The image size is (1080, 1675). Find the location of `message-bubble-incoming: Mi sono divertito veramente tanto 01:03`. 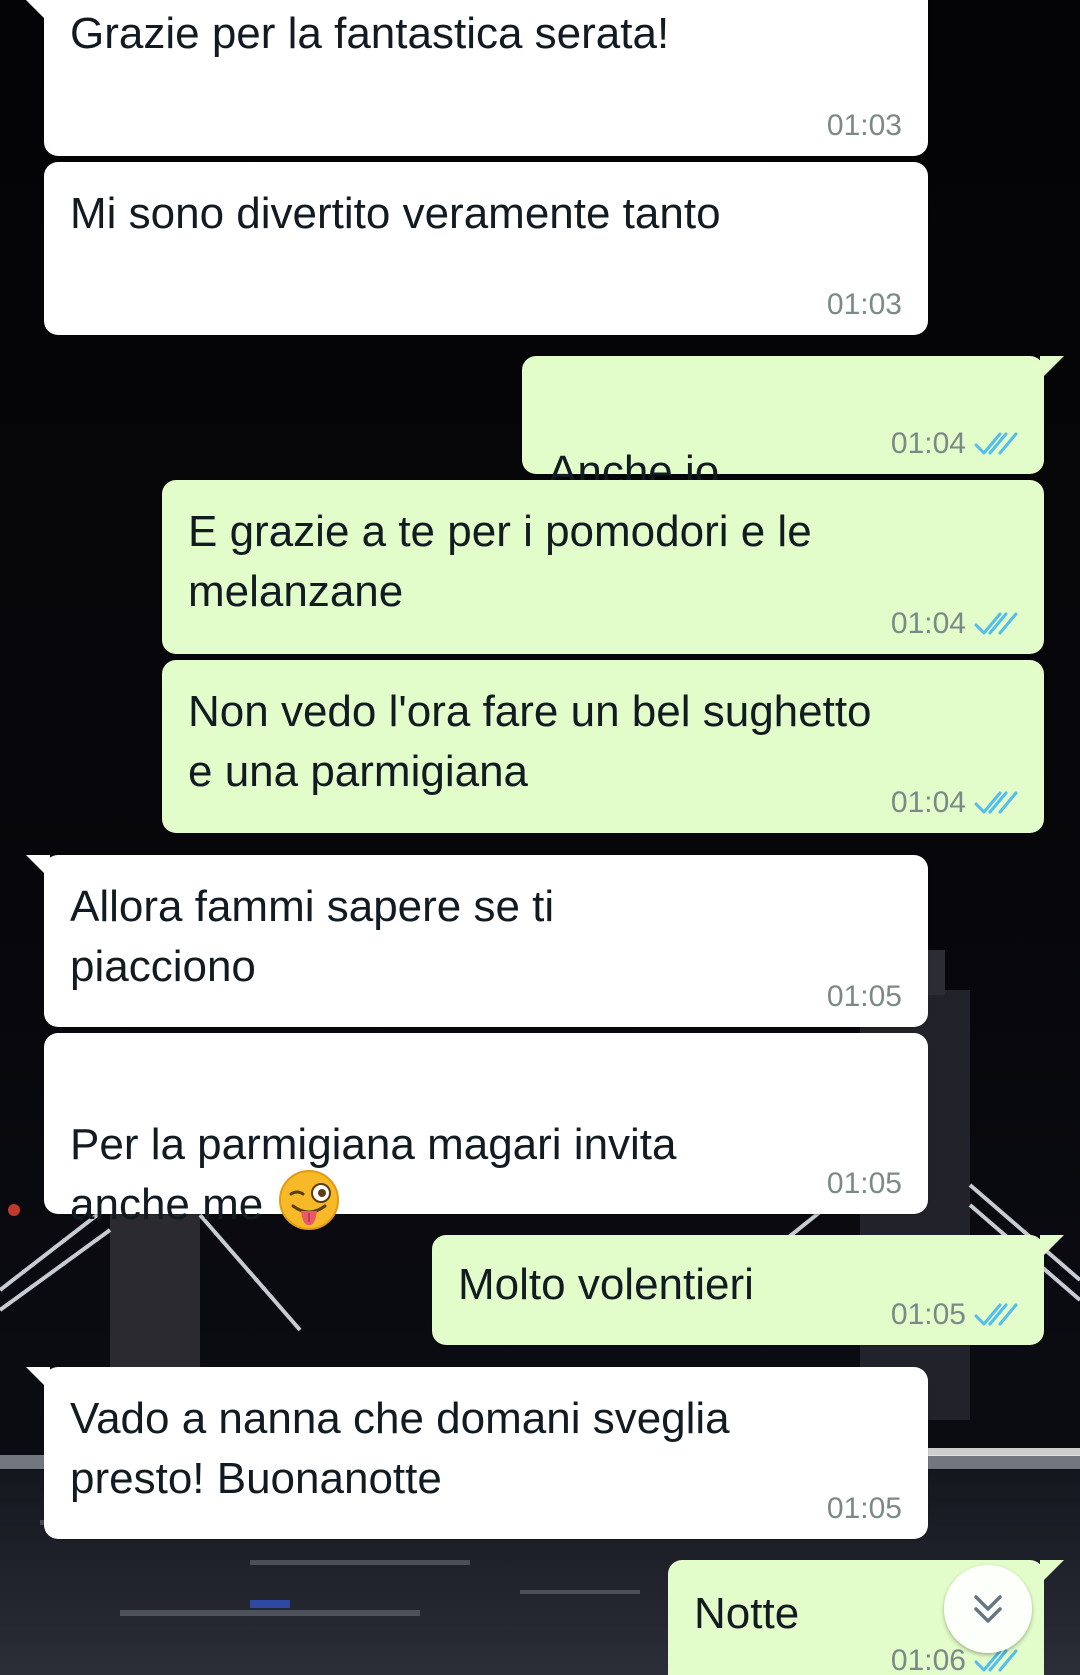

message-bubble-incoming: Mi sono divertito veramente tanto 01:03 is located at coordinates (486, 248).